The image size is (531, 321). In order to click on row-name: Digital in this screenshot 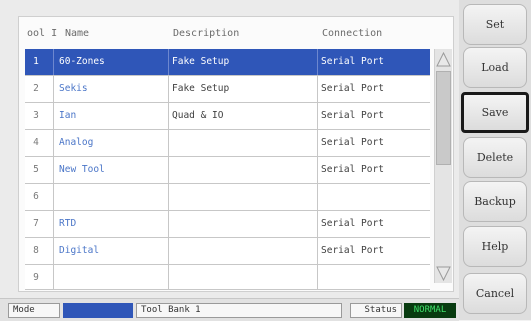, I will do `click(79, 250)`.